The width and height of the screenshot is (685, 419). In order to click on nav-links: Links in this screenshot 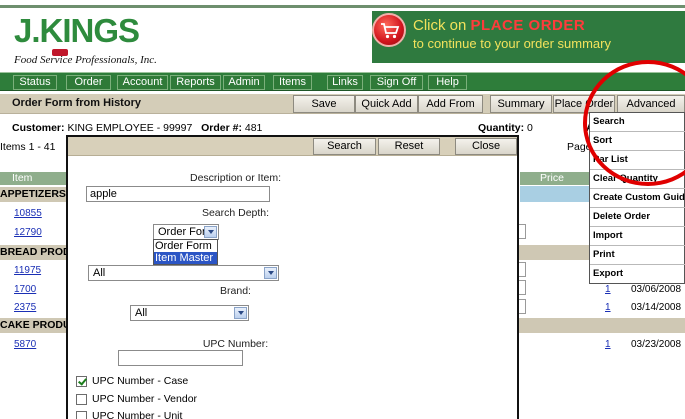, I will do `click(345, 82)`.